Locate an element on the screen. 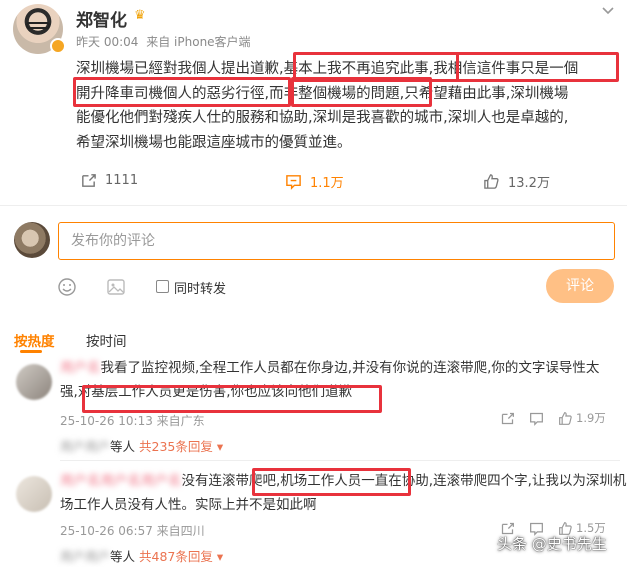  reply-summary: 用户用户等人 共487条回复 ▾ is located at coordinates (141, 555).